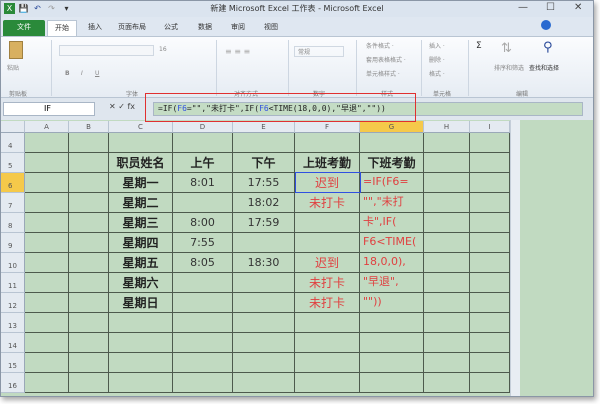 The height and width of the screenshot is (404, 600). What do you see at coordinates (205, 28) in the screenshot?
I see `tab-data: 数据` at bounding box center [205, 28].